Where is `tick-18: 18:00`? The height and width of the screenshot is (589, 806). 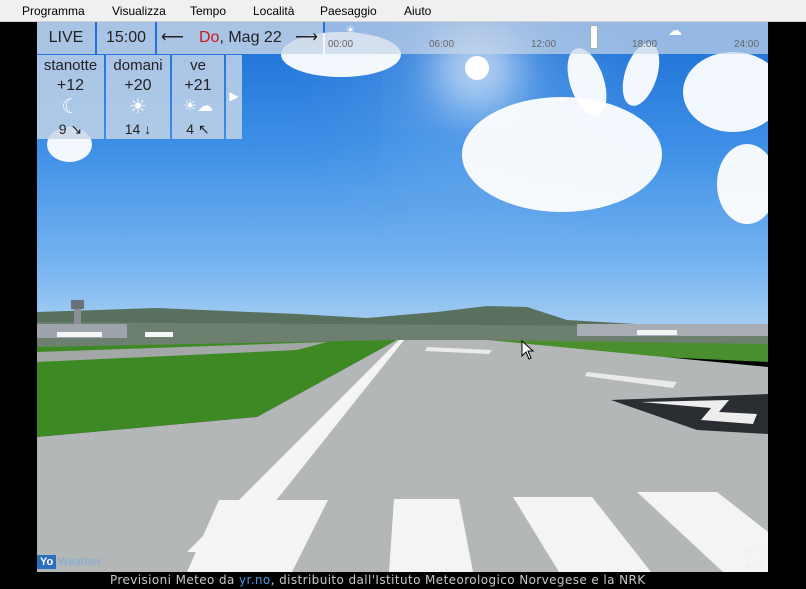 tick-18: 18:00 is located at coordinates (645, 44).